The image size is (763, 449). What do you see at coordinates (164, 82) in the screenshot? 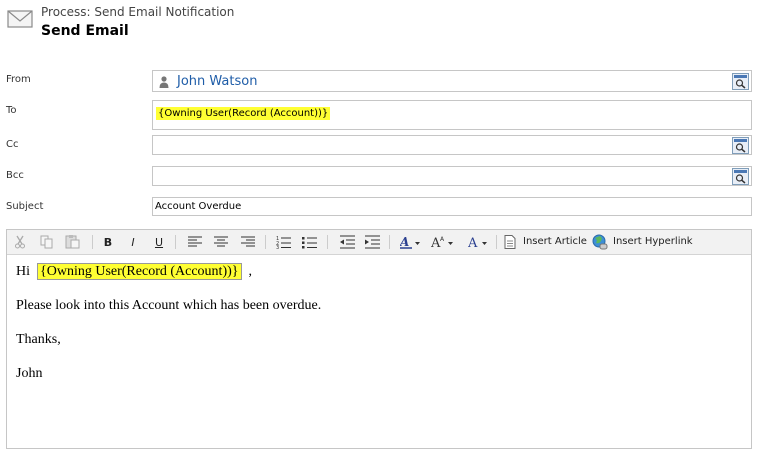
I see `person-icon` at bounding box center [164, 82].